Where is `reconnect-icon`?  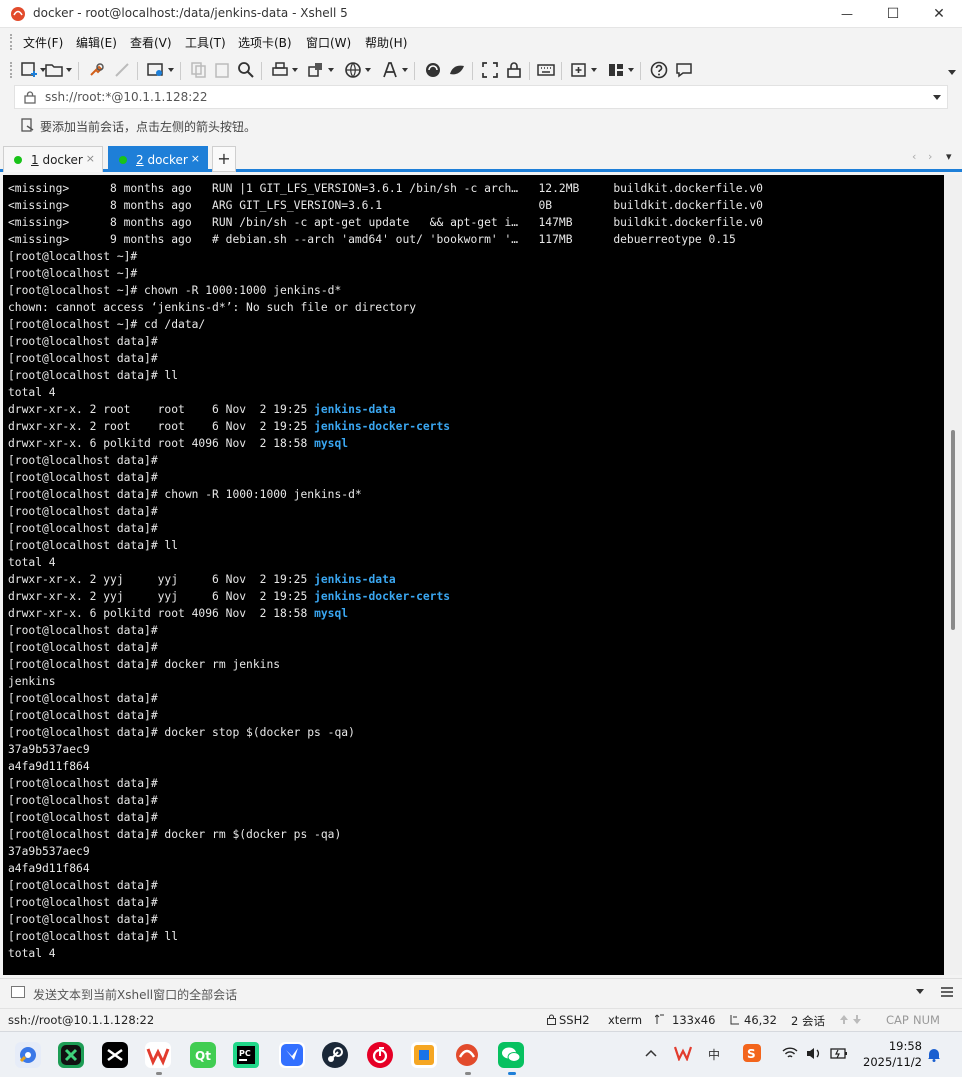
reconnect-icon is located at coordinates (97, 70).